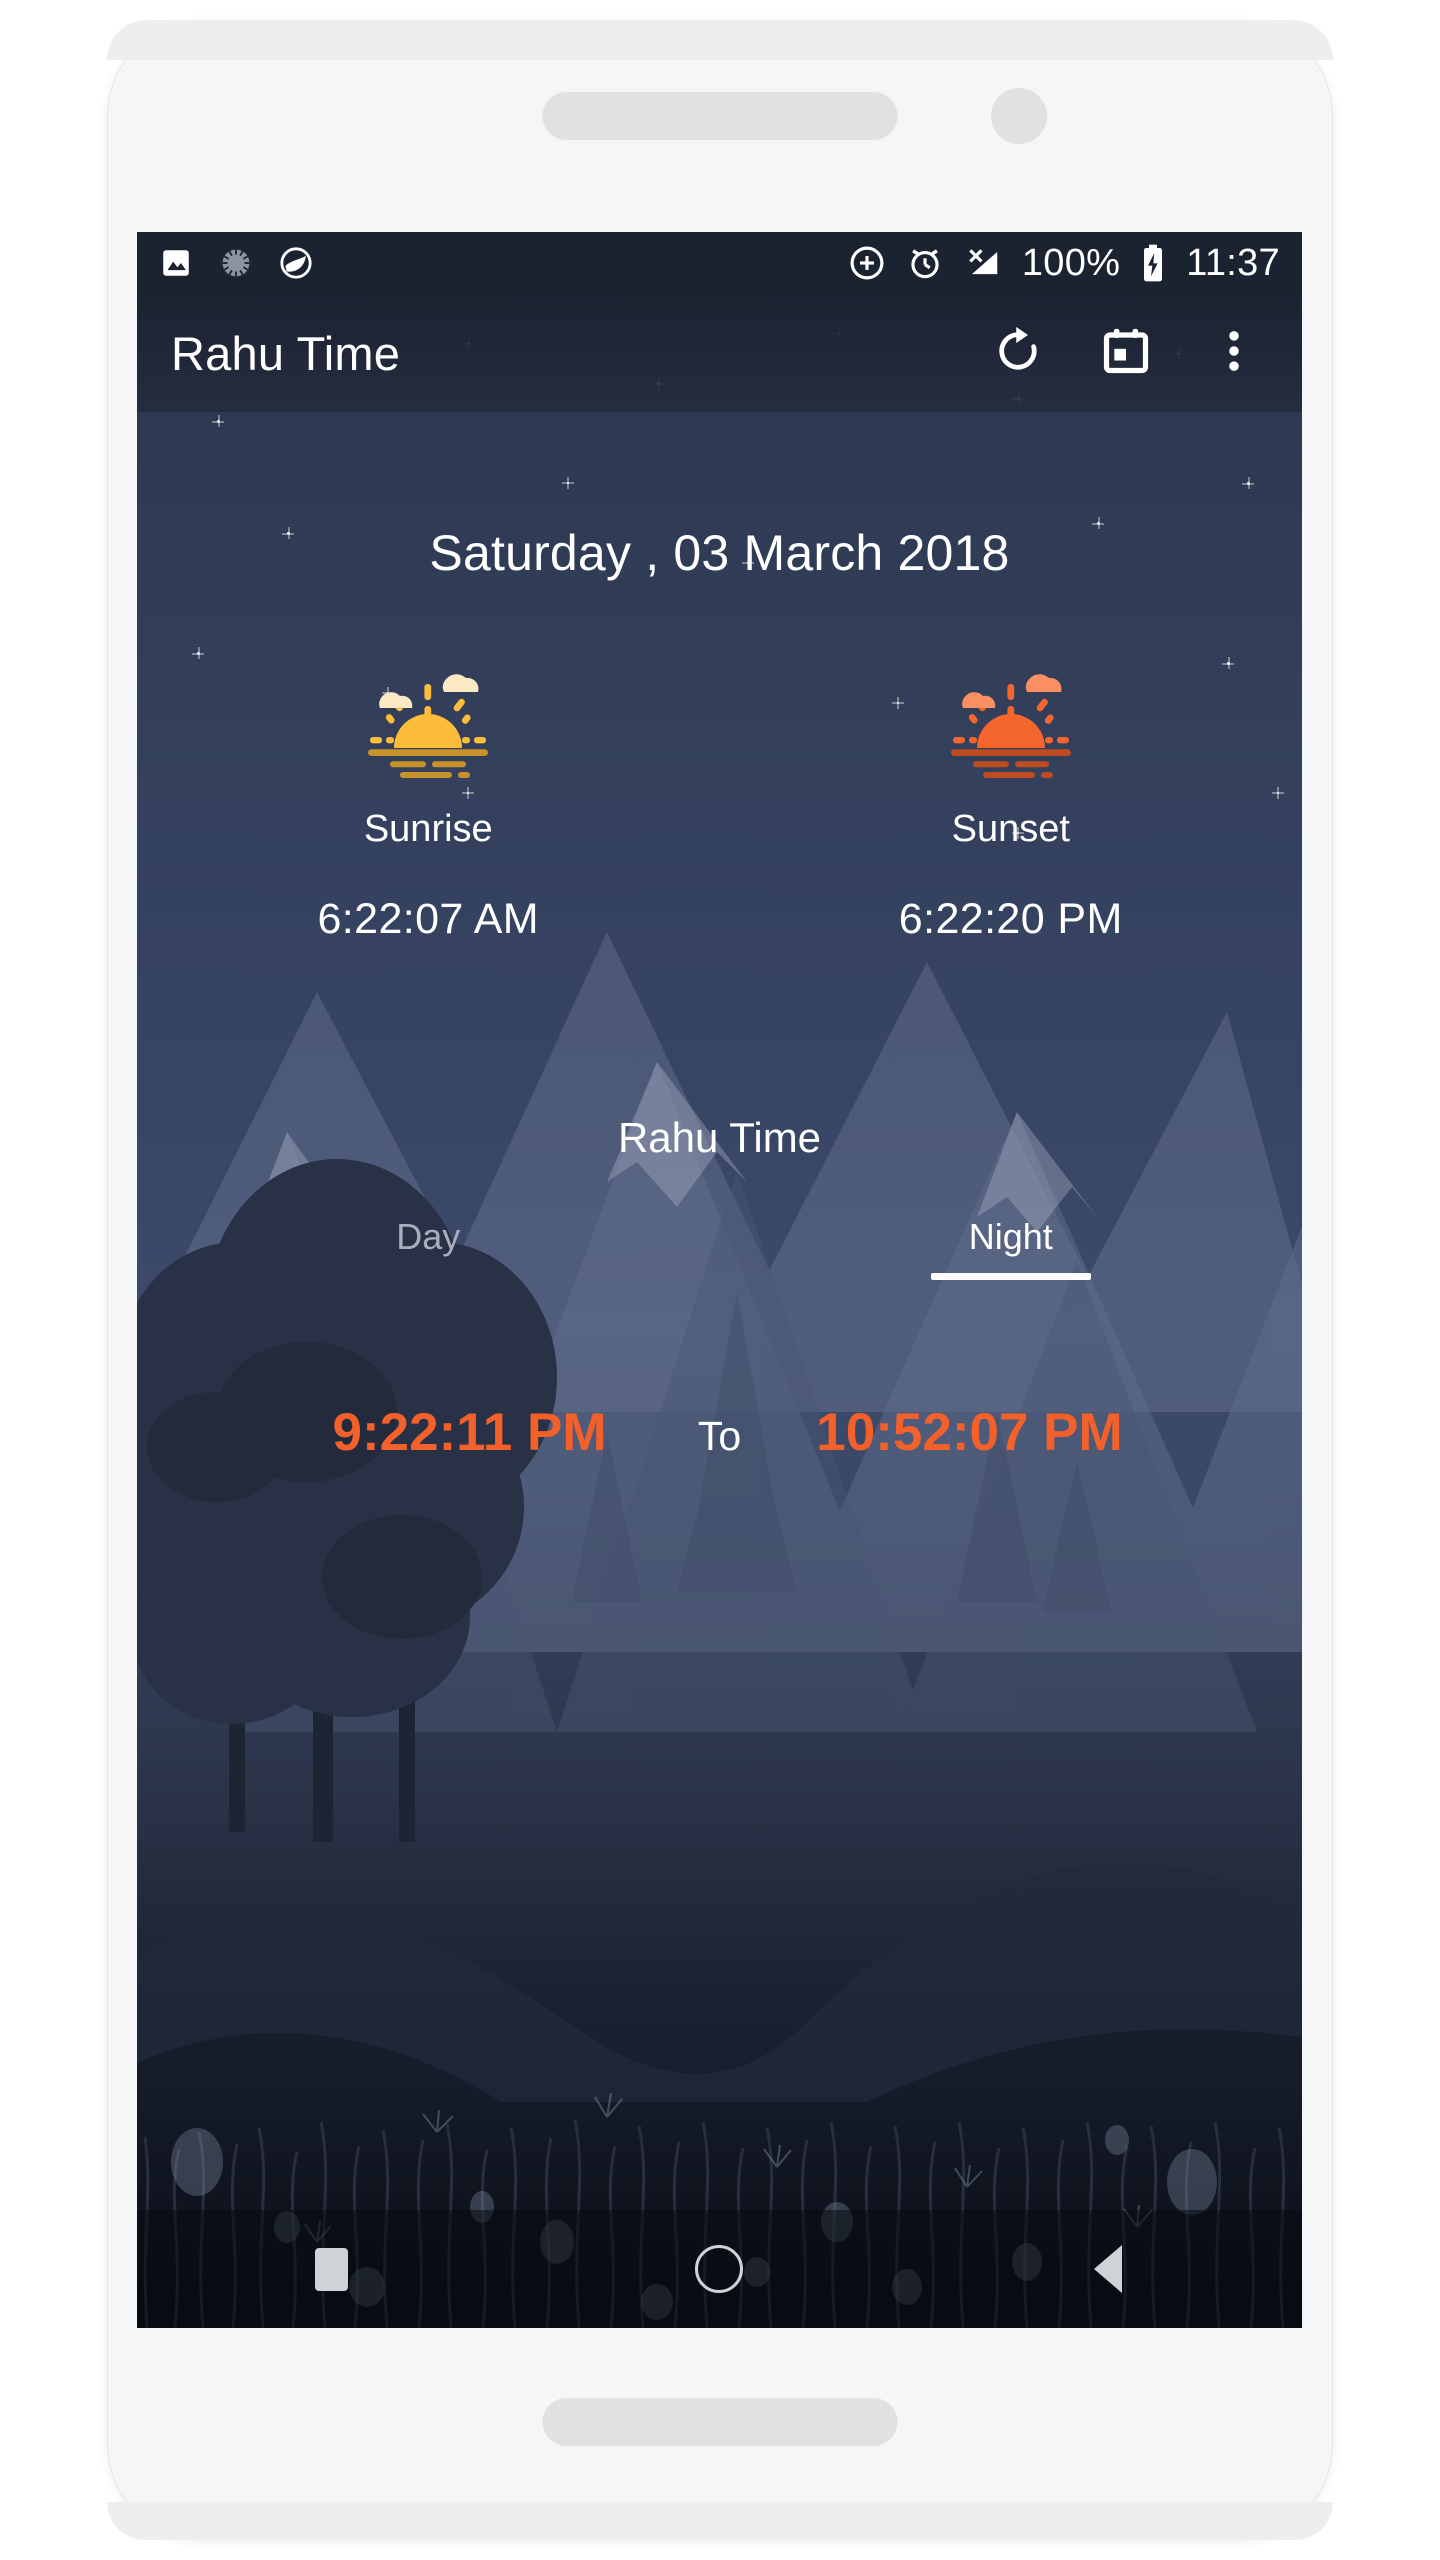 This screenshot has width=1440, height=2560. What do you see at coordinates (1010, 1236) in the screenshot?
I see `tab-night-label: Night` at bounding box center [1010, 1236].